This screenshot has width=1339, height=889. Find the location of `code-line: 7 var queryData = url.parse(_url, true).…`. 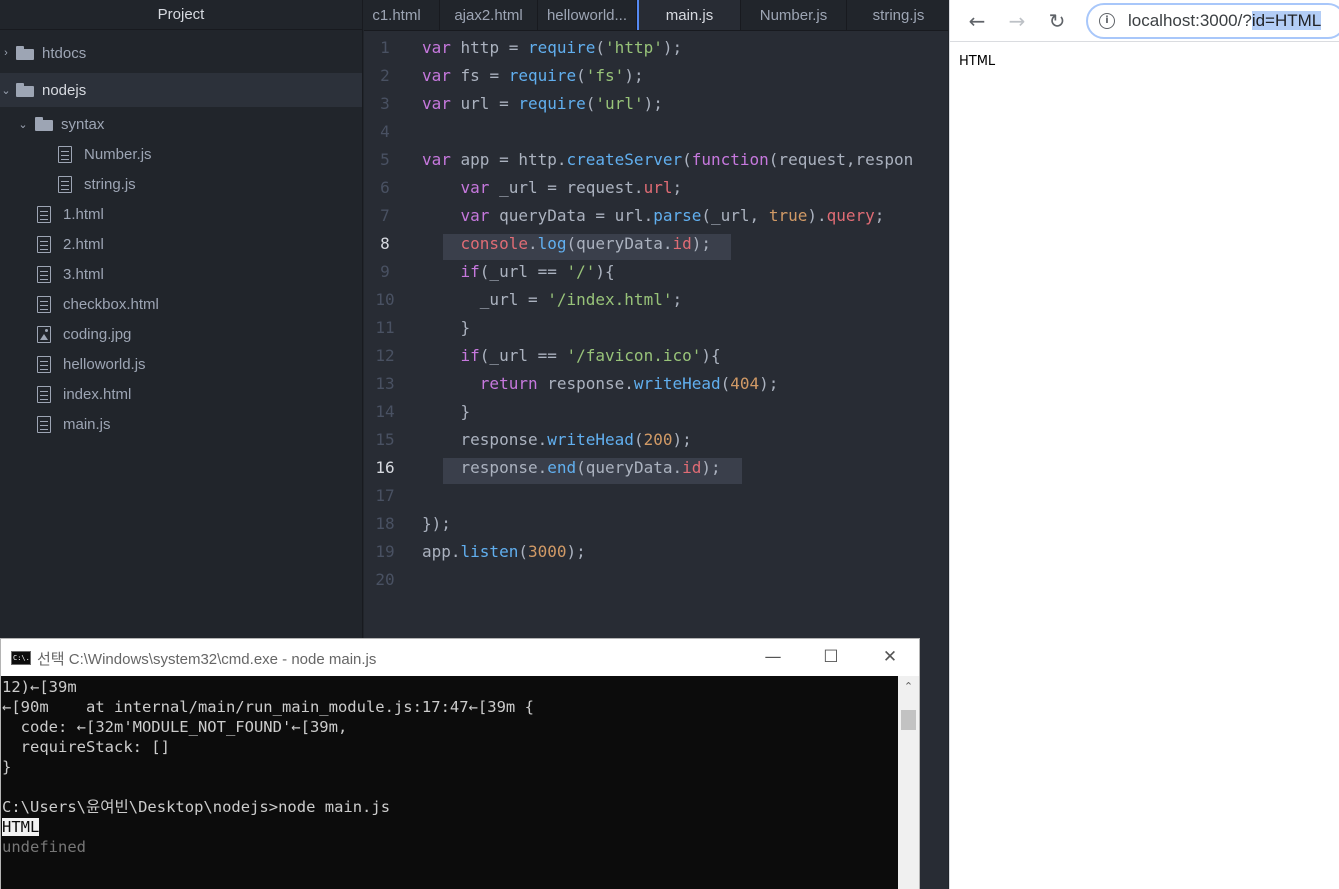

code-line: 7 var queryData = url.parse(_url, true).… is located at coordinates (632, 215).